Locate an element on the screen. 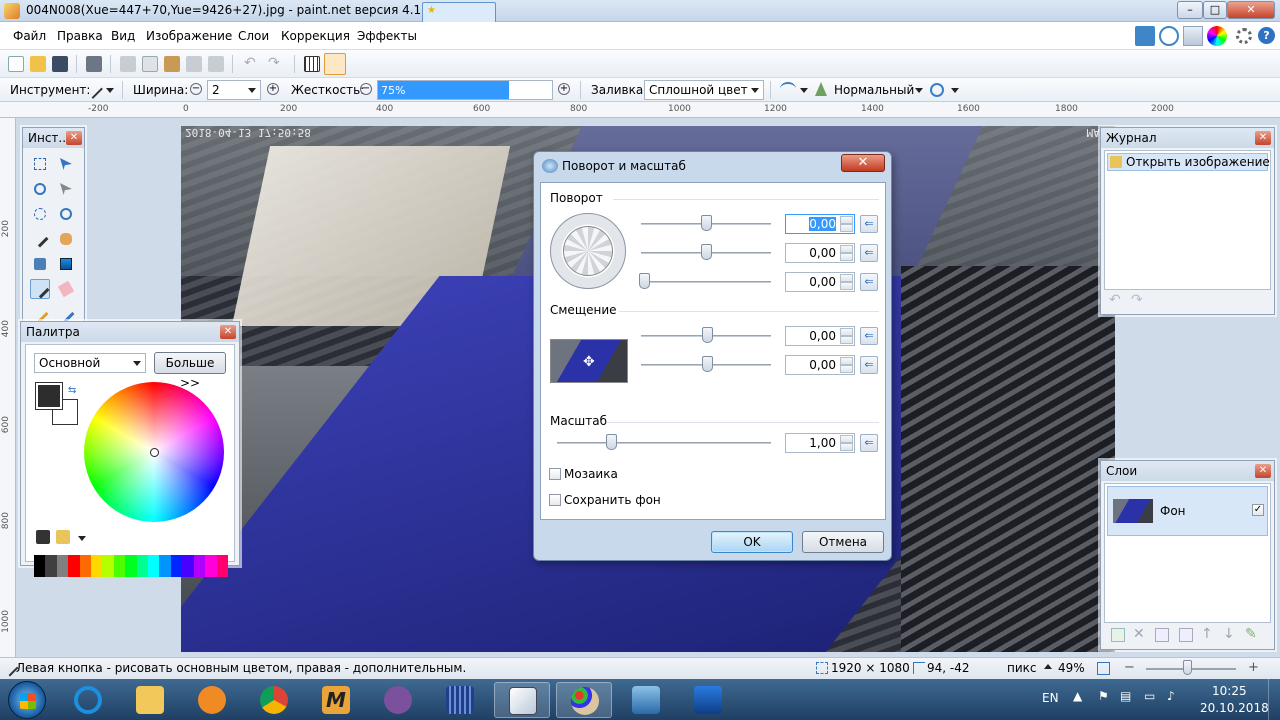 The width and height of the screenshot is (1280, 720). layer-visibility-checkbox: ✓ is located at coordinates (1258, 510).